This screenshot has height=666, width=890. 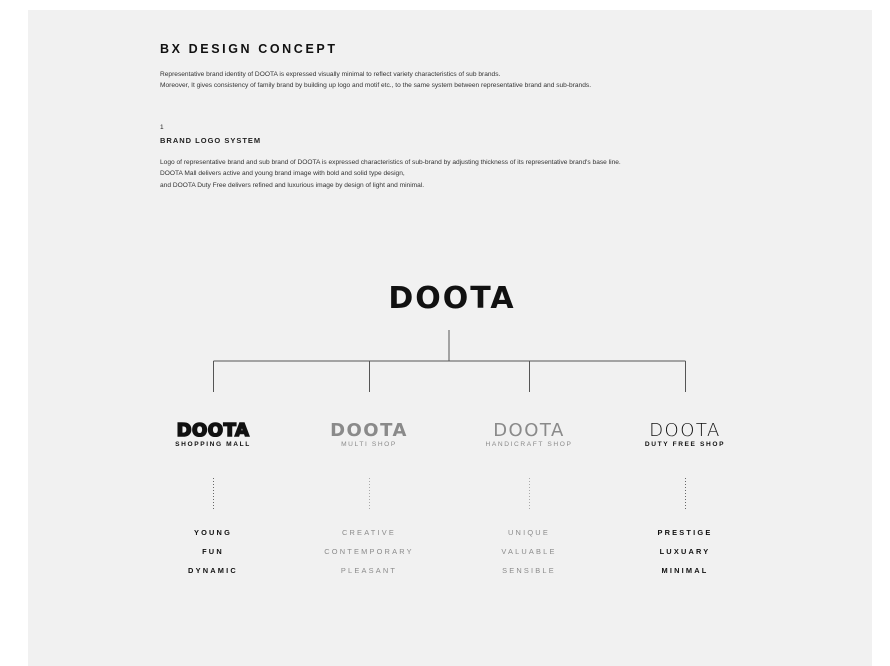 I want to click on keywords-handicraft-shop: UNIQUE VALUABLE SENSIBLE, so click(x=529, y=552).